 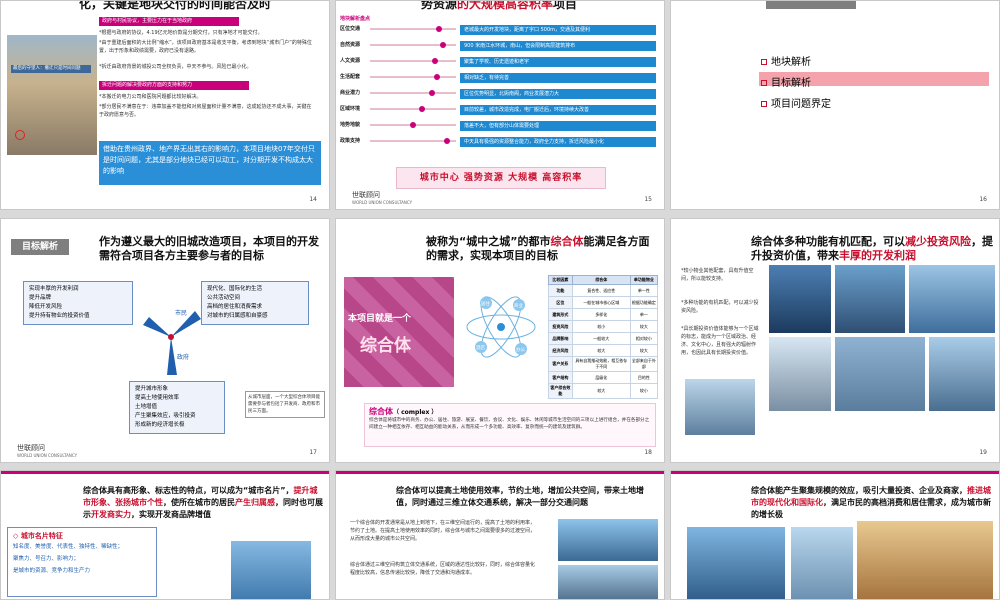 What do you see at coordinates (962, 374) in the screenshot?
I see `tower-photo` at bounding box center [962, 374].